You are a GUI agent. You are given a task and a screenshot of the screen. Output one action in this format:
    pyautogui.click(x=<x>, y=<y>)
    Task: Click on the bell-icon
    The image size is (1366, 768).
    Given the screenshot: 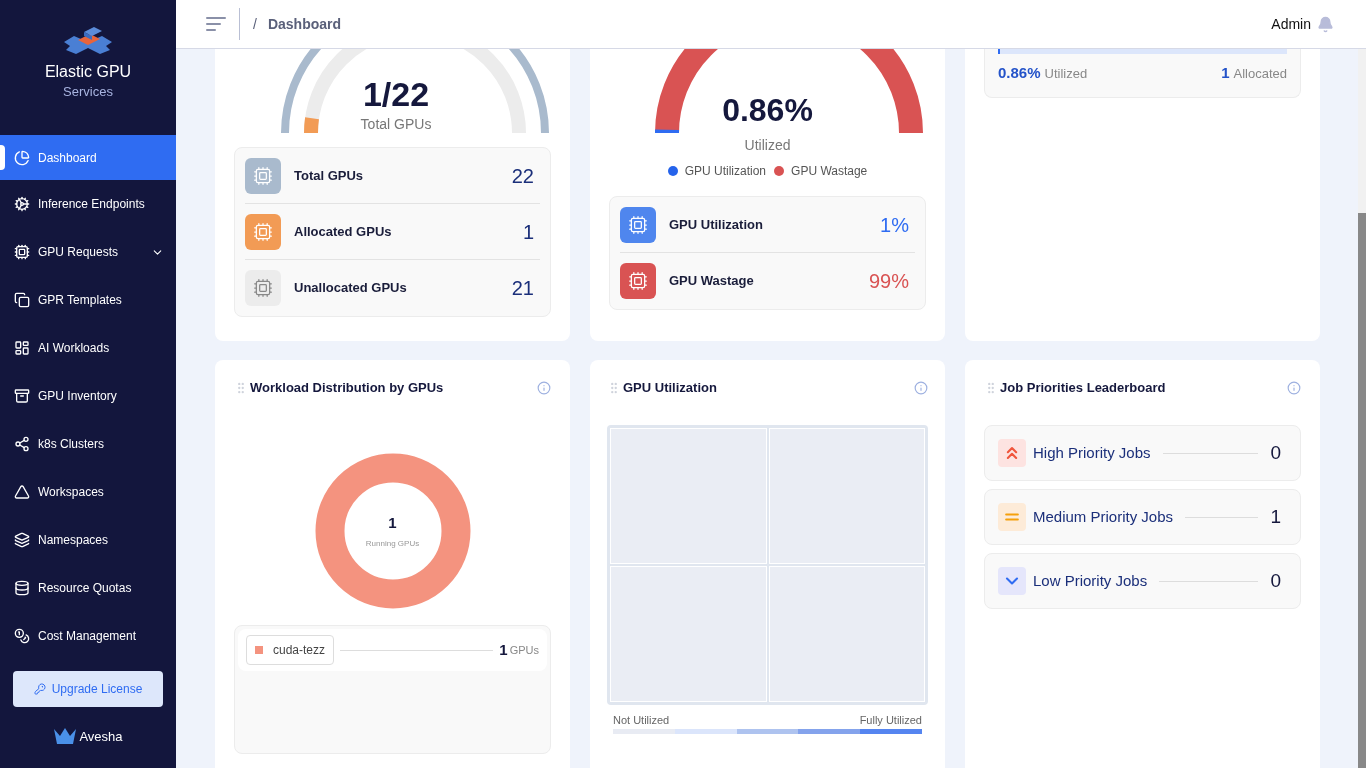 What is the action you would take?
    pyautogui.click(x=1325, y=24)
    